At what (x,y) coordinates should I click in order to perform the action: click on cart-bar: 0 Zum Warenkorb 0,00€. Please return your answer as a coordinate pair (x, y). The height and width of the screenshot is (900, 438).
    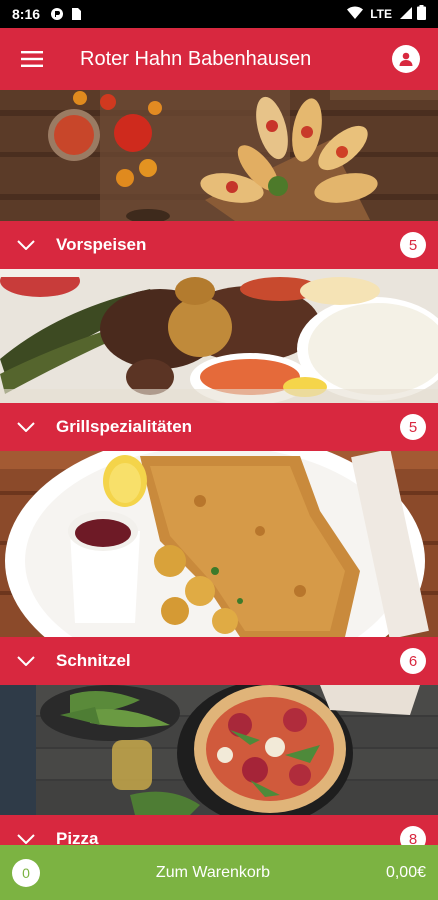
    Looking at the image, I should click on (219, 872).